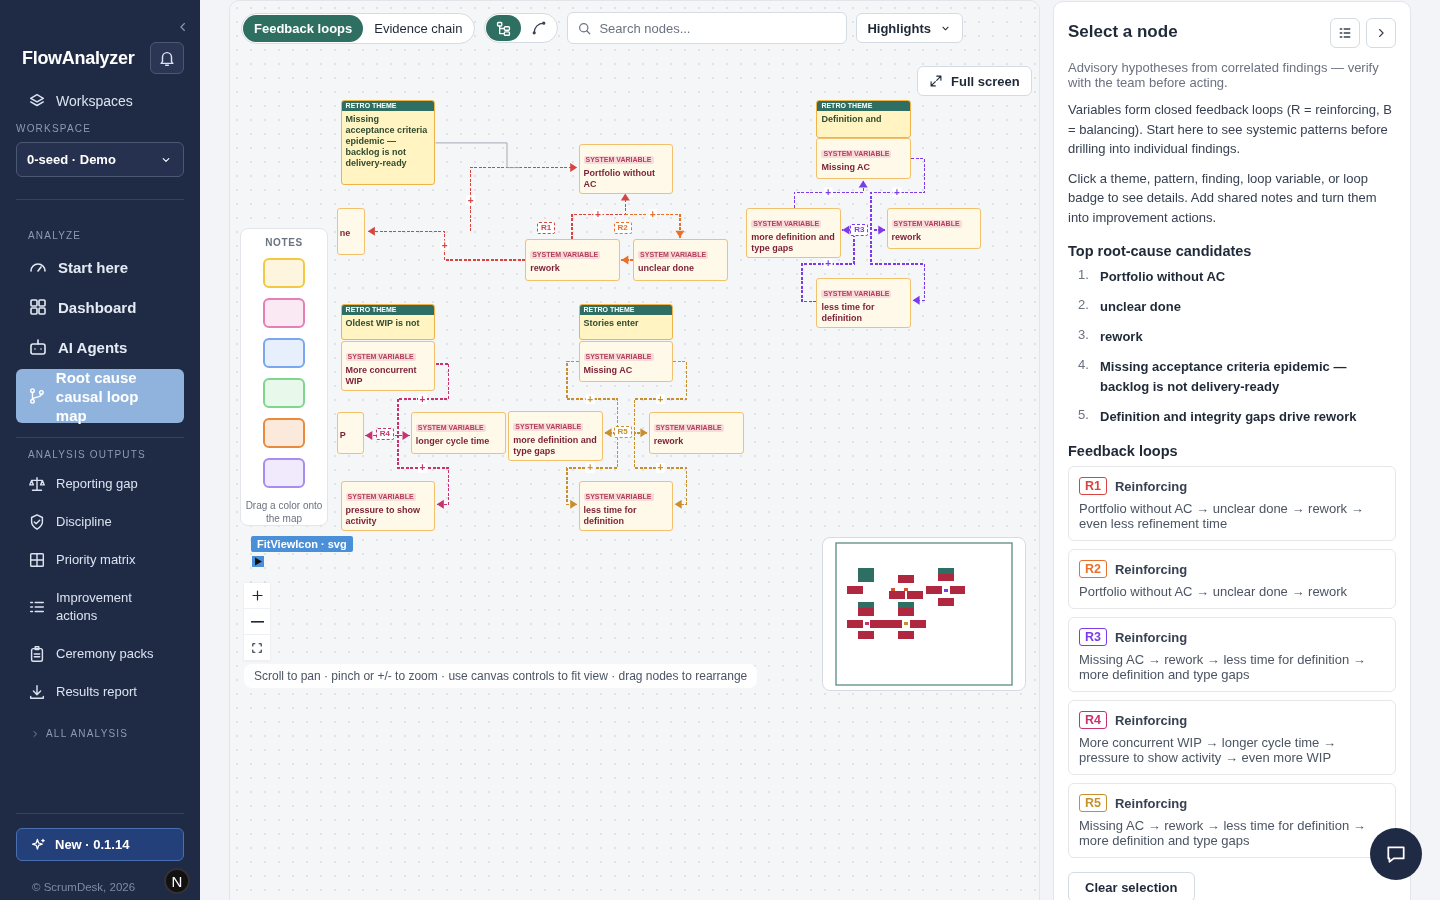 This screenshot has height=900, width=1440. I want to click on variable-node: P, so click(350, 433).